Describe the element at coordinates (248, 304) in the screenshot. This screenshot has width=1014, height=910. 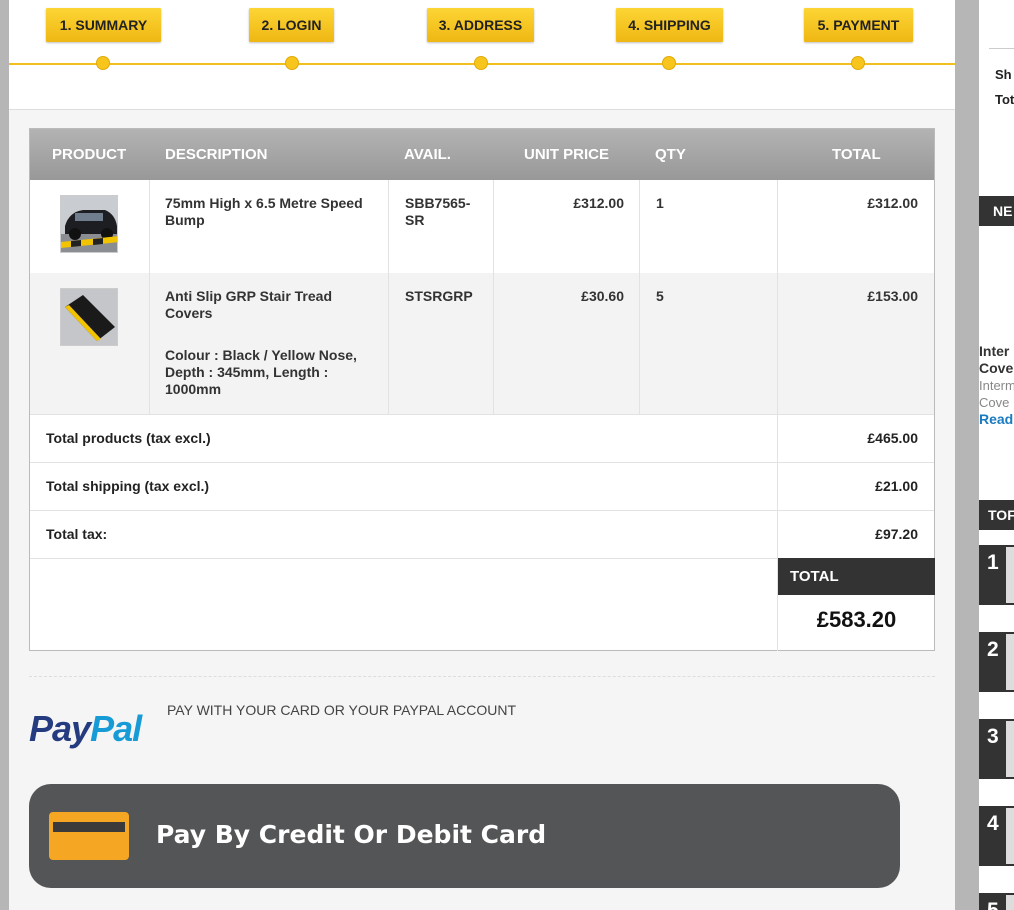
I see `product-name: Anti Slip GRP Stair Tread Covers` at that location.